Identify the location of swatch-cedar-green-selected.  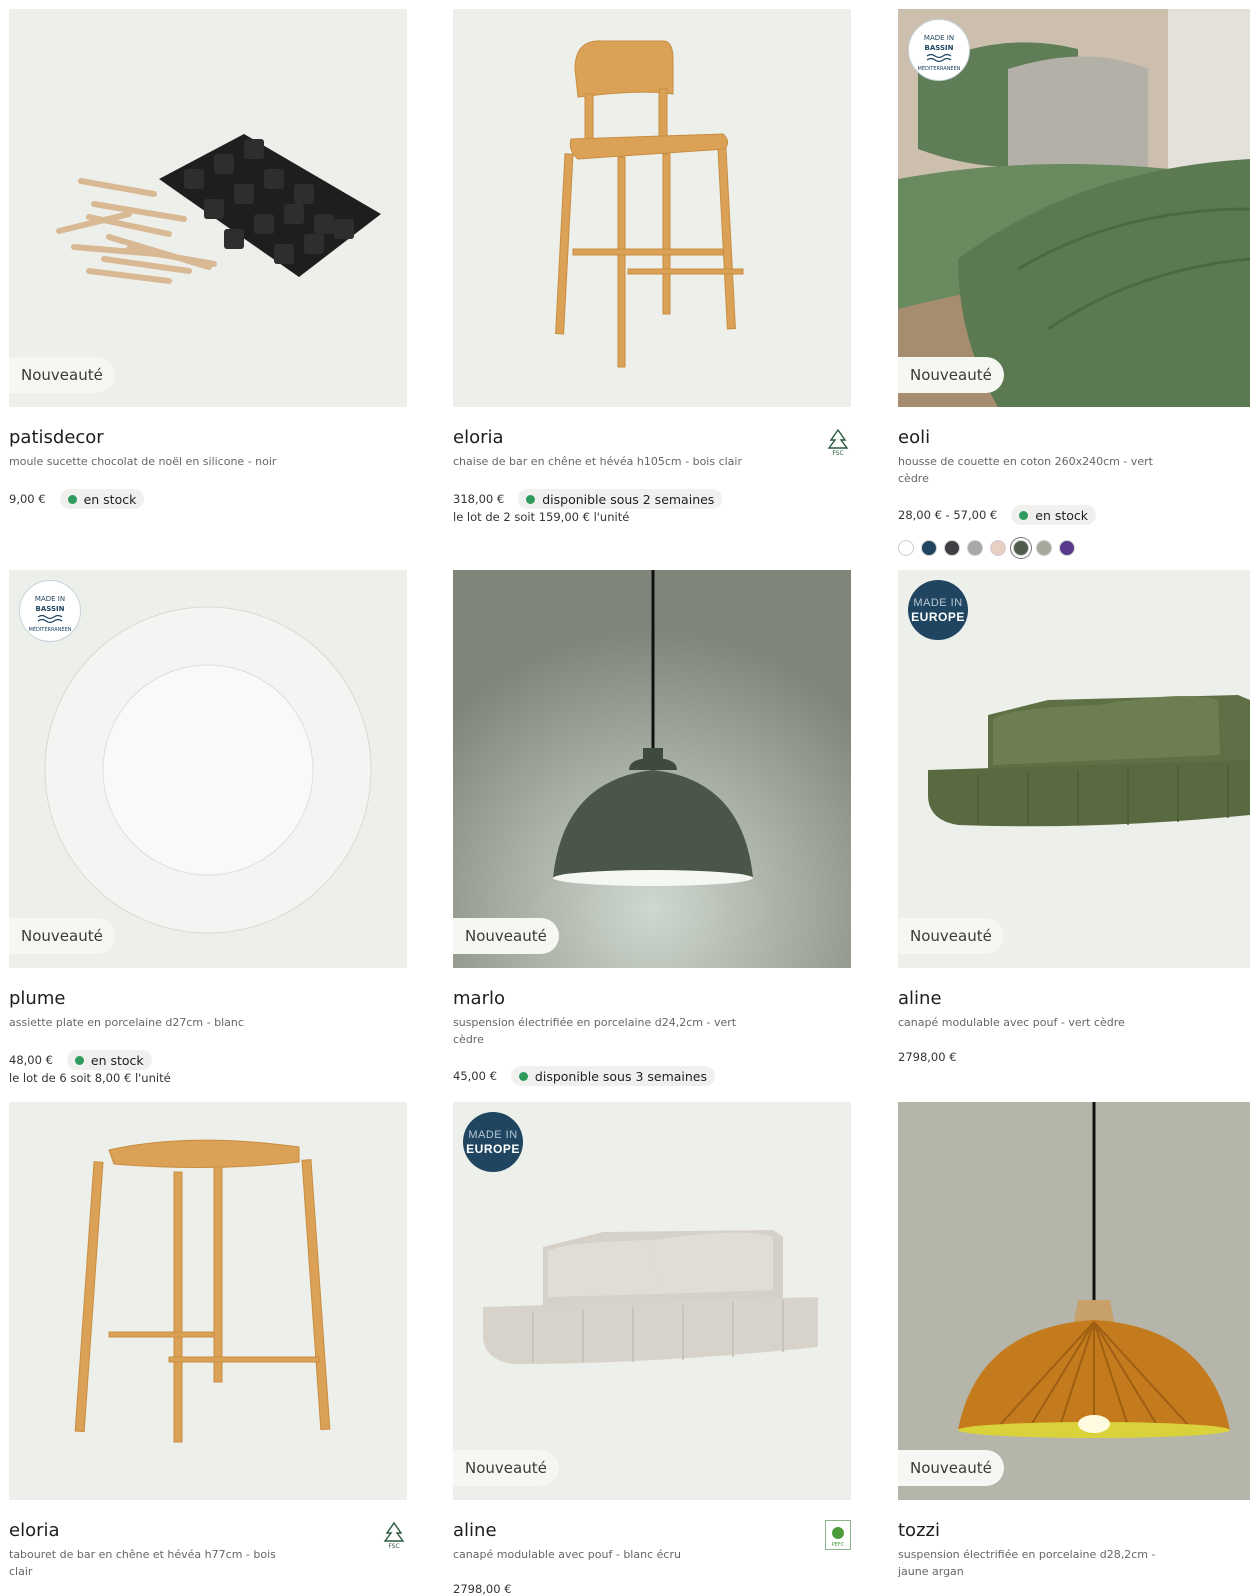
(1021, 548).